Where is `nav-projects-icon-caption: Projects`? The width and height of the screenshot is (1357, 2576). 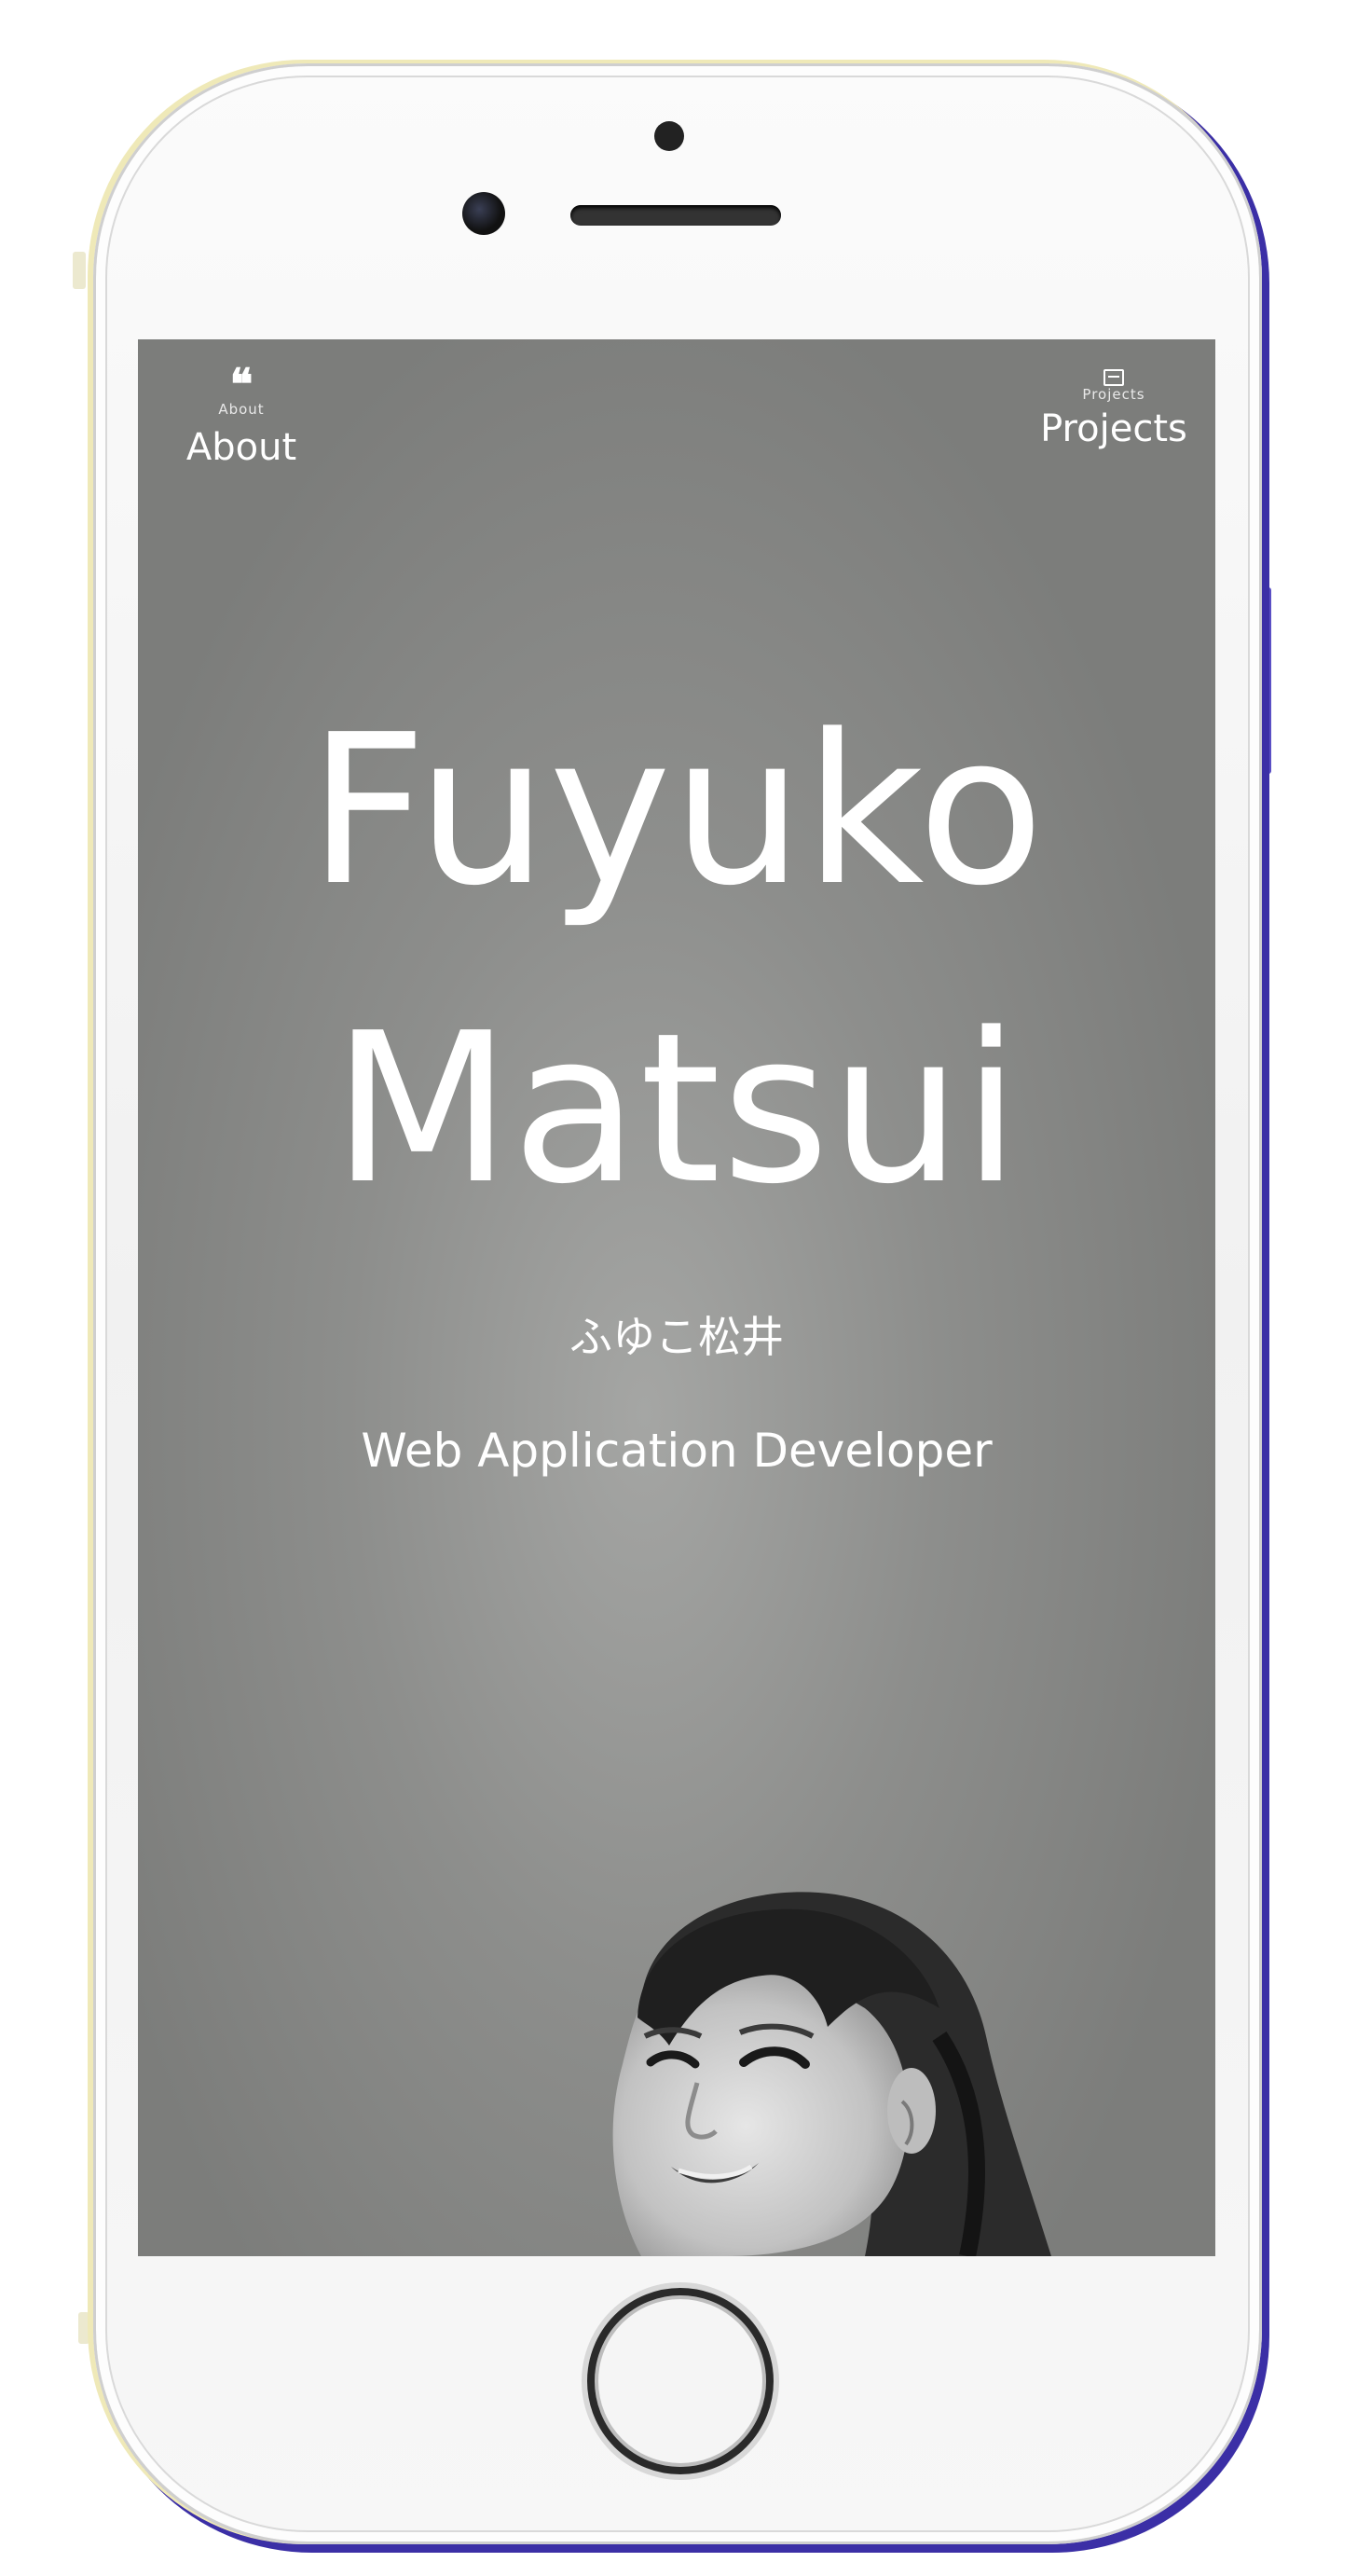 nav-projects-icon-caption: Projects is located at coordinates (1113, 394).